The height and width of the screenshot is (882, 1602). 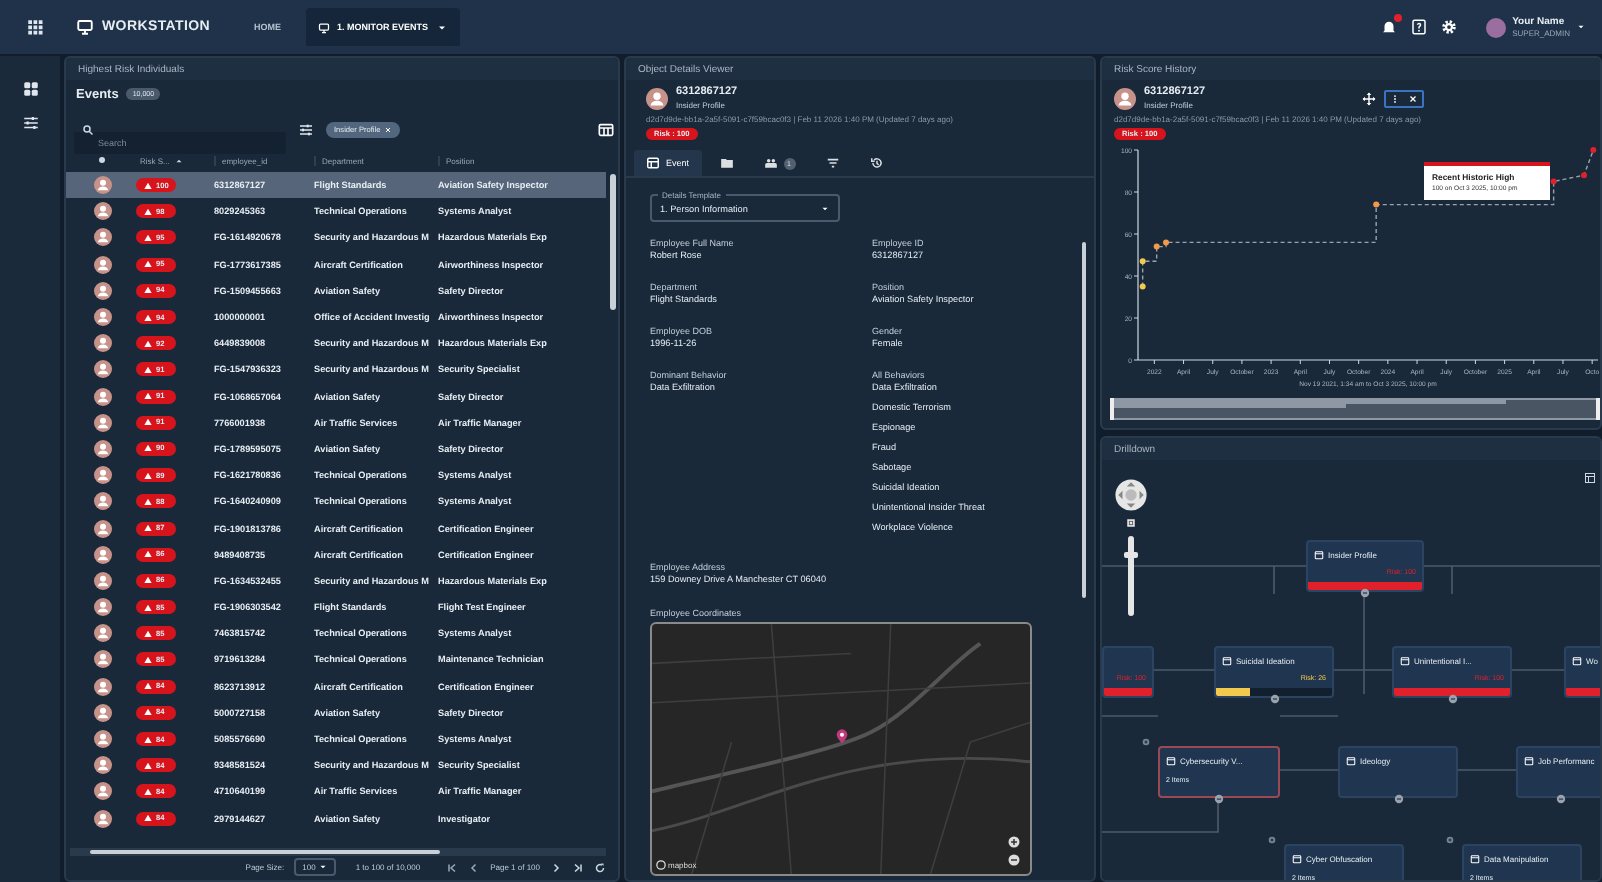 What do you see at coordinates (30, 123) in the screenshot?
I see `sliders-icon` at bounding box center [30, 123].